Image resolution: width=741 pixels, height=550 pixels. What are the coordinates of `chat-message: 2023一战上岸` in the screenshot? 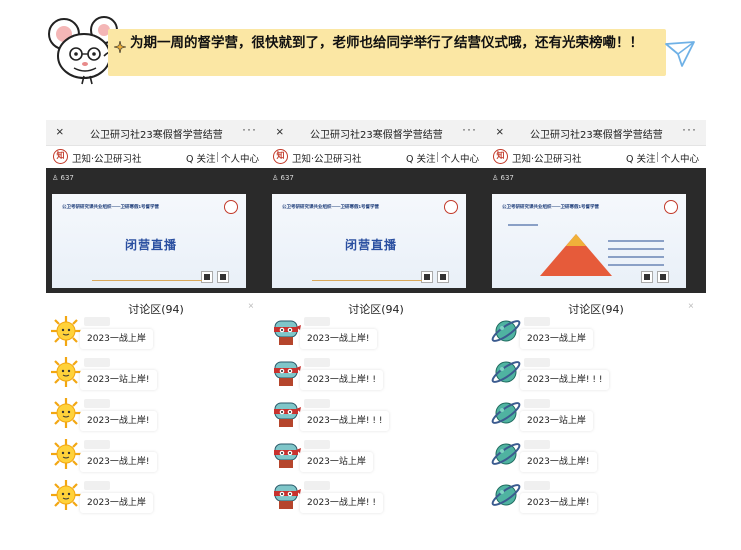 It's located at (156, 500).